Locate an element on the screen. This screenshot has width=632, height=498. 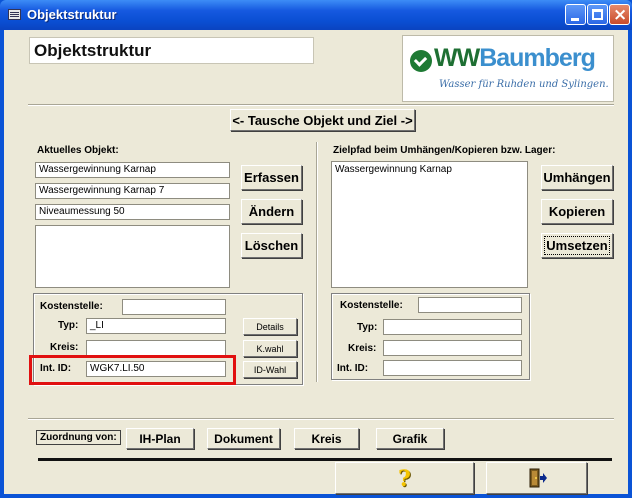
left-typ-field: _LI is located at coordinates (156, 326).